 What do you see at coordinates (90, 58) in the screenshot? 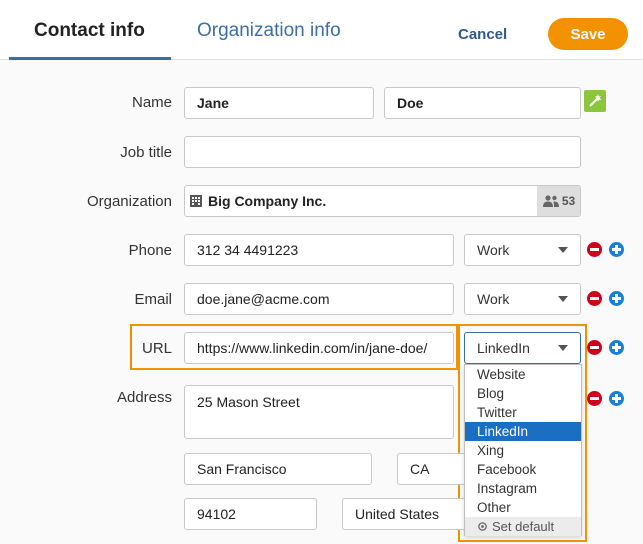
I see `active-tab-indicator` at bounding box center [90, 58].